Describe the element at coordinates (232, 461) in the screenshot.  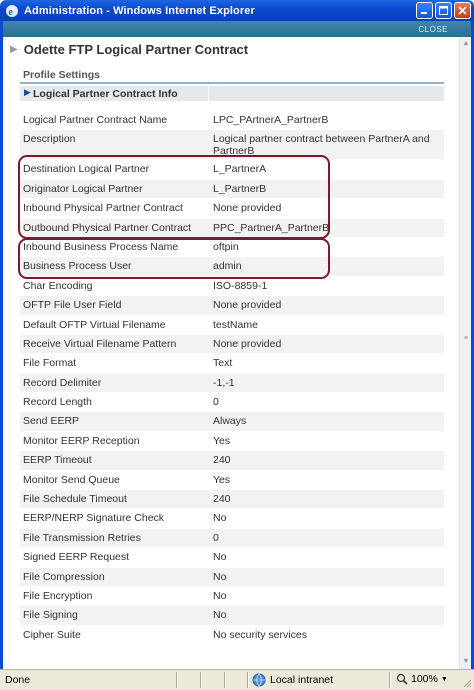
I see `table-row: EERP Timeout 240` at that location.